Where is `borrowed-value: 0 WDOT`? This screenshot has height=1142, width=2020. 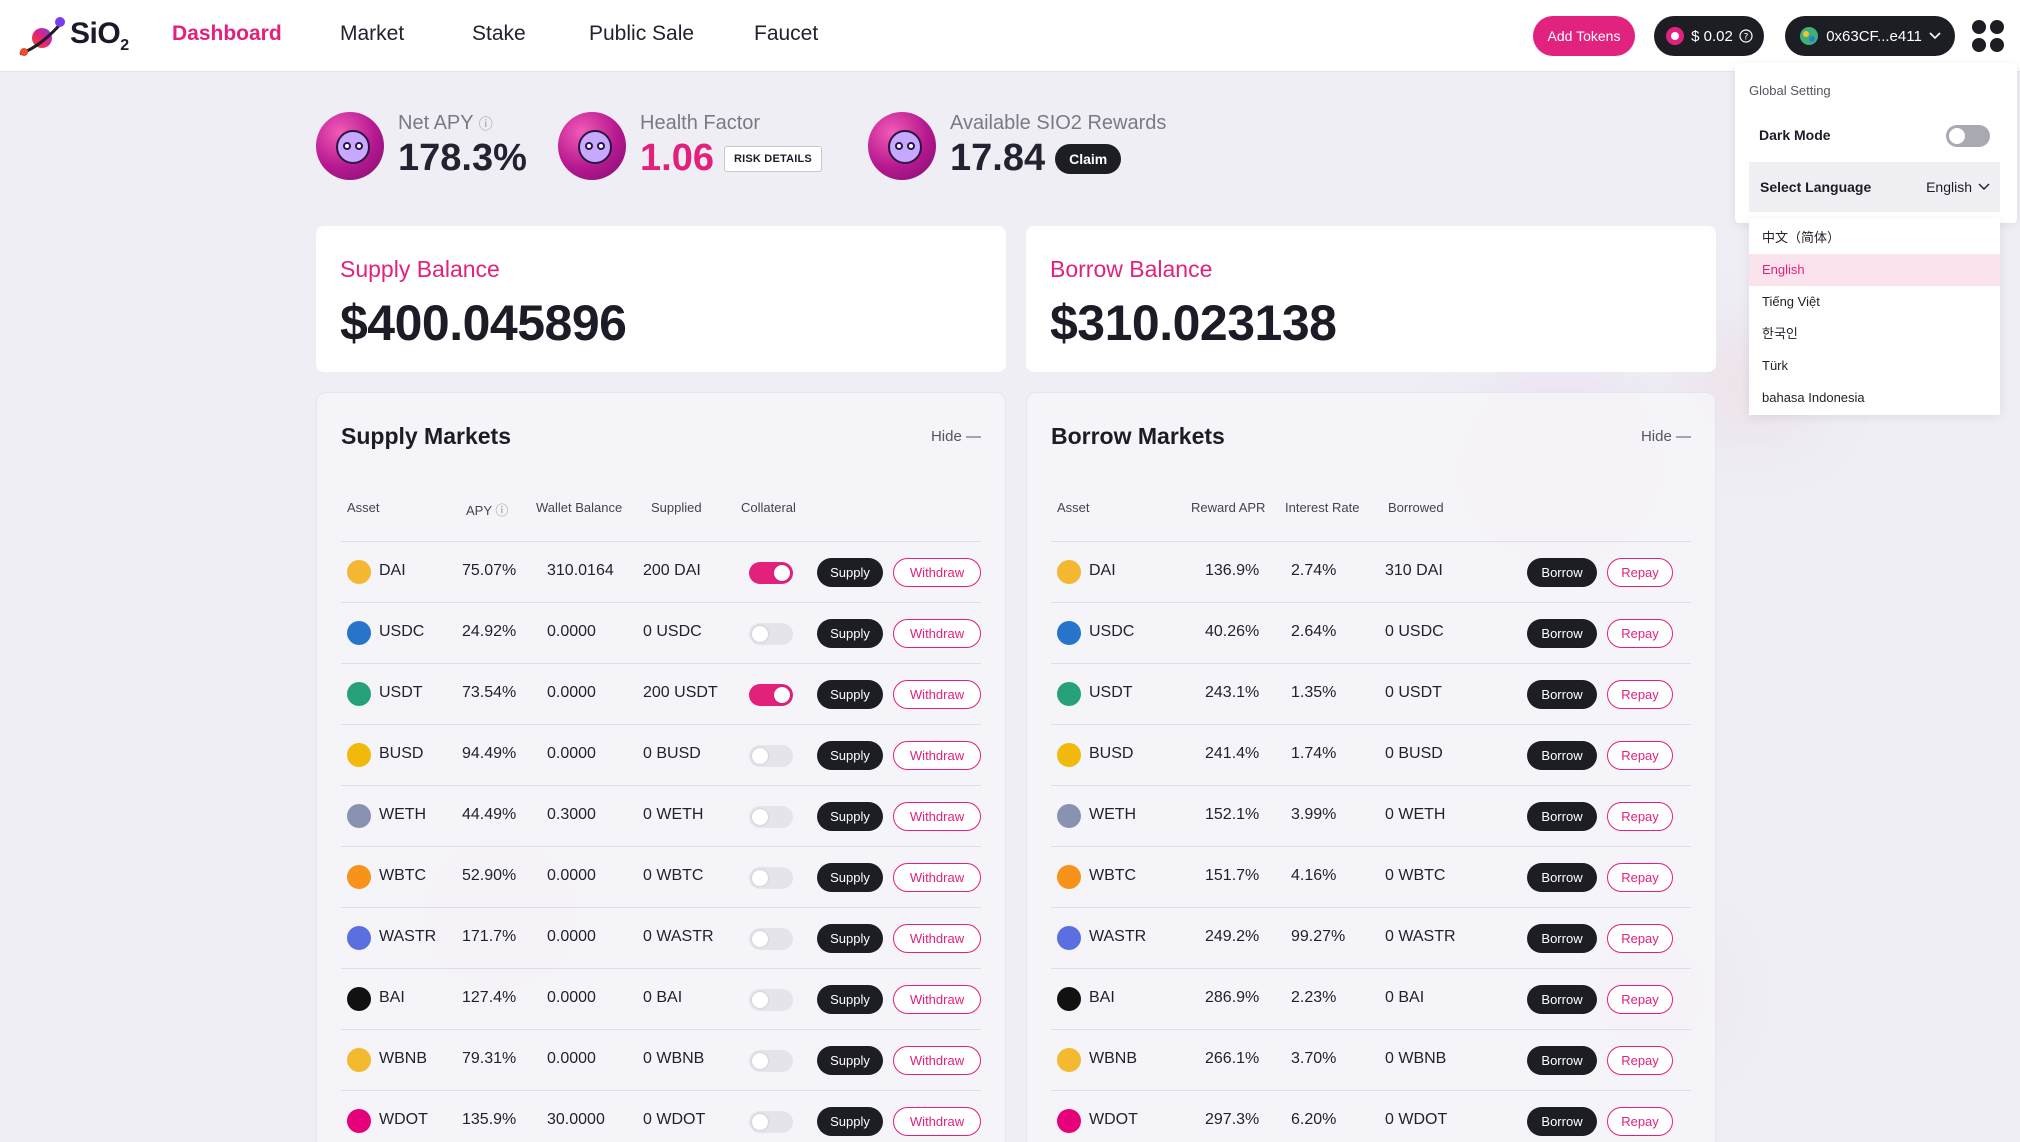
borrowed-value: 0 WDOT is located at coordinates (1416, 1119).